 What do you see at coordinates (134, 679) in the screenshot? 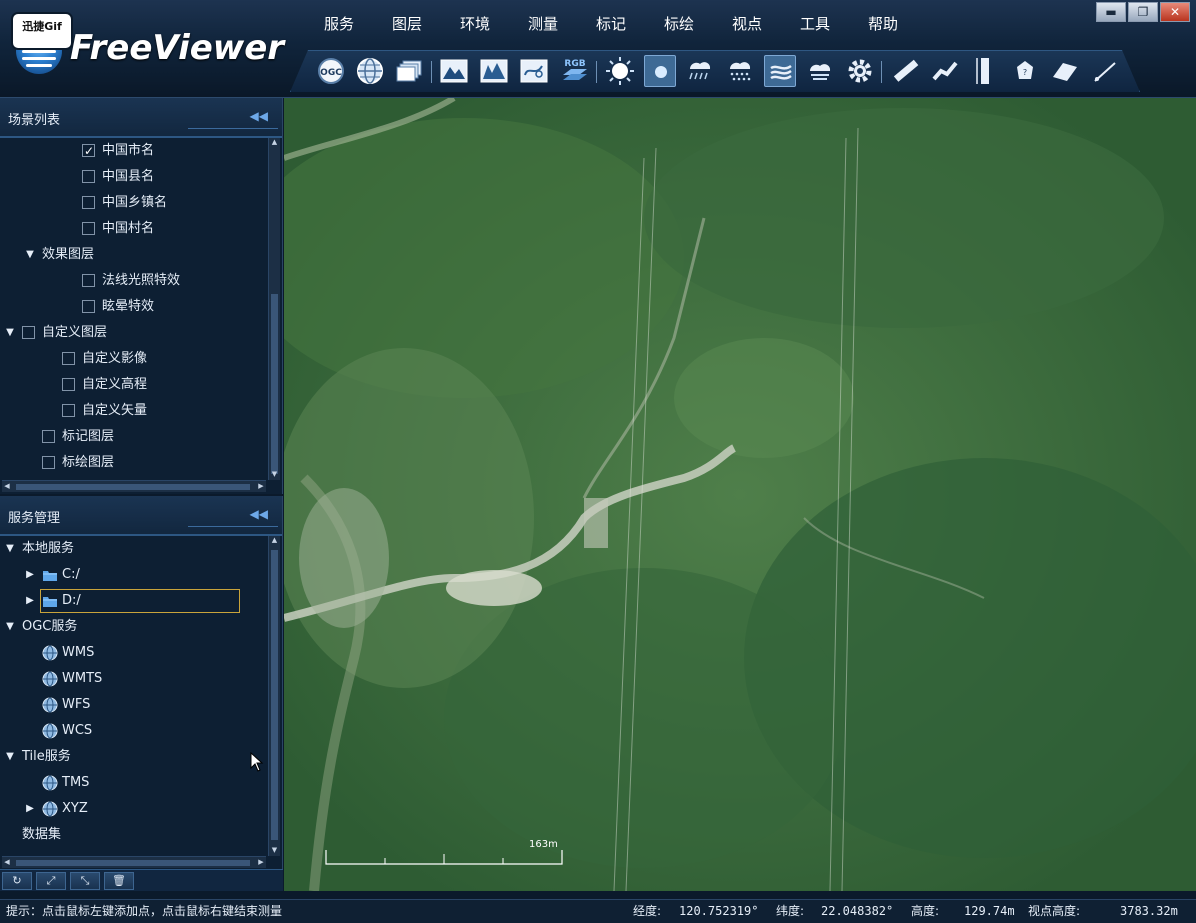
I see `tree-item: WMTS` at bounding box center [134, 679].